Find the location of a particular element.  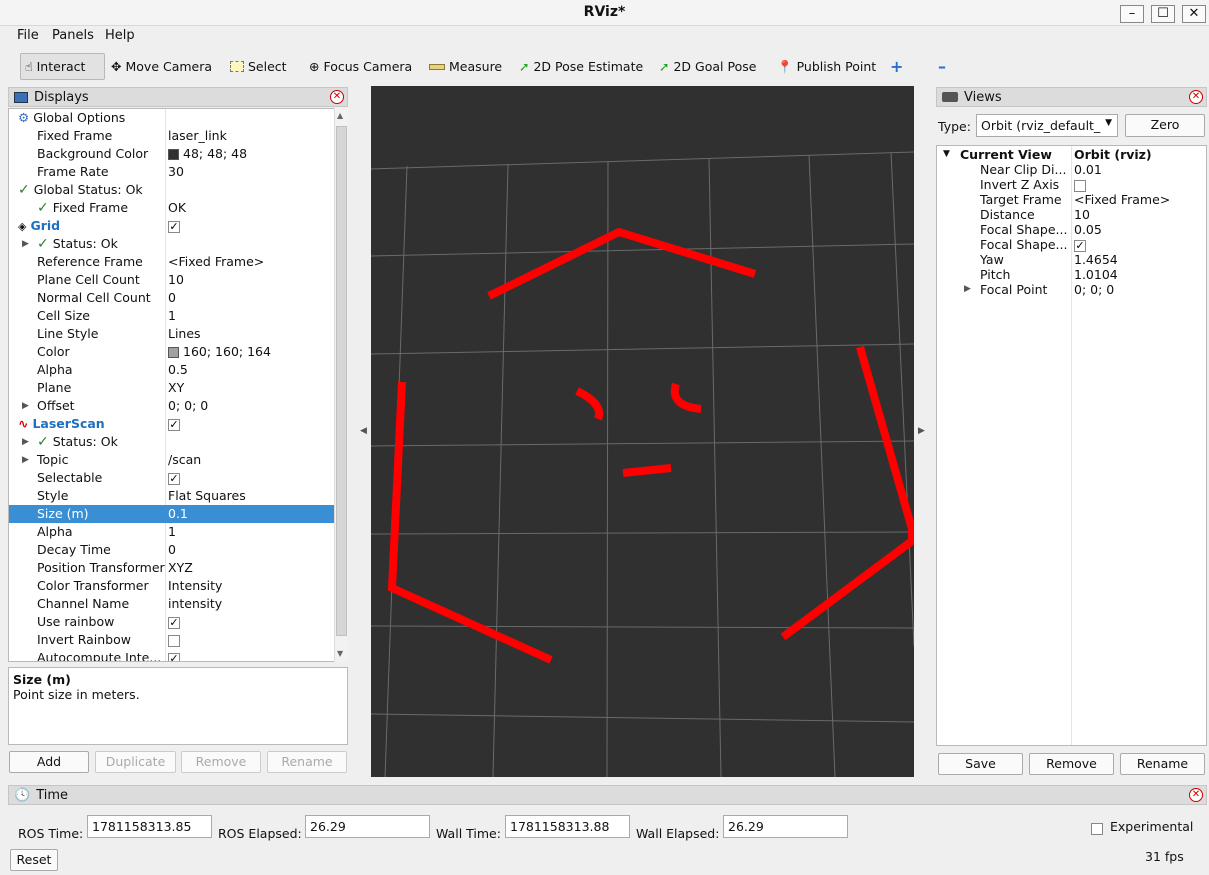

select-tool-button: Select is located at coordinates (258, 66).